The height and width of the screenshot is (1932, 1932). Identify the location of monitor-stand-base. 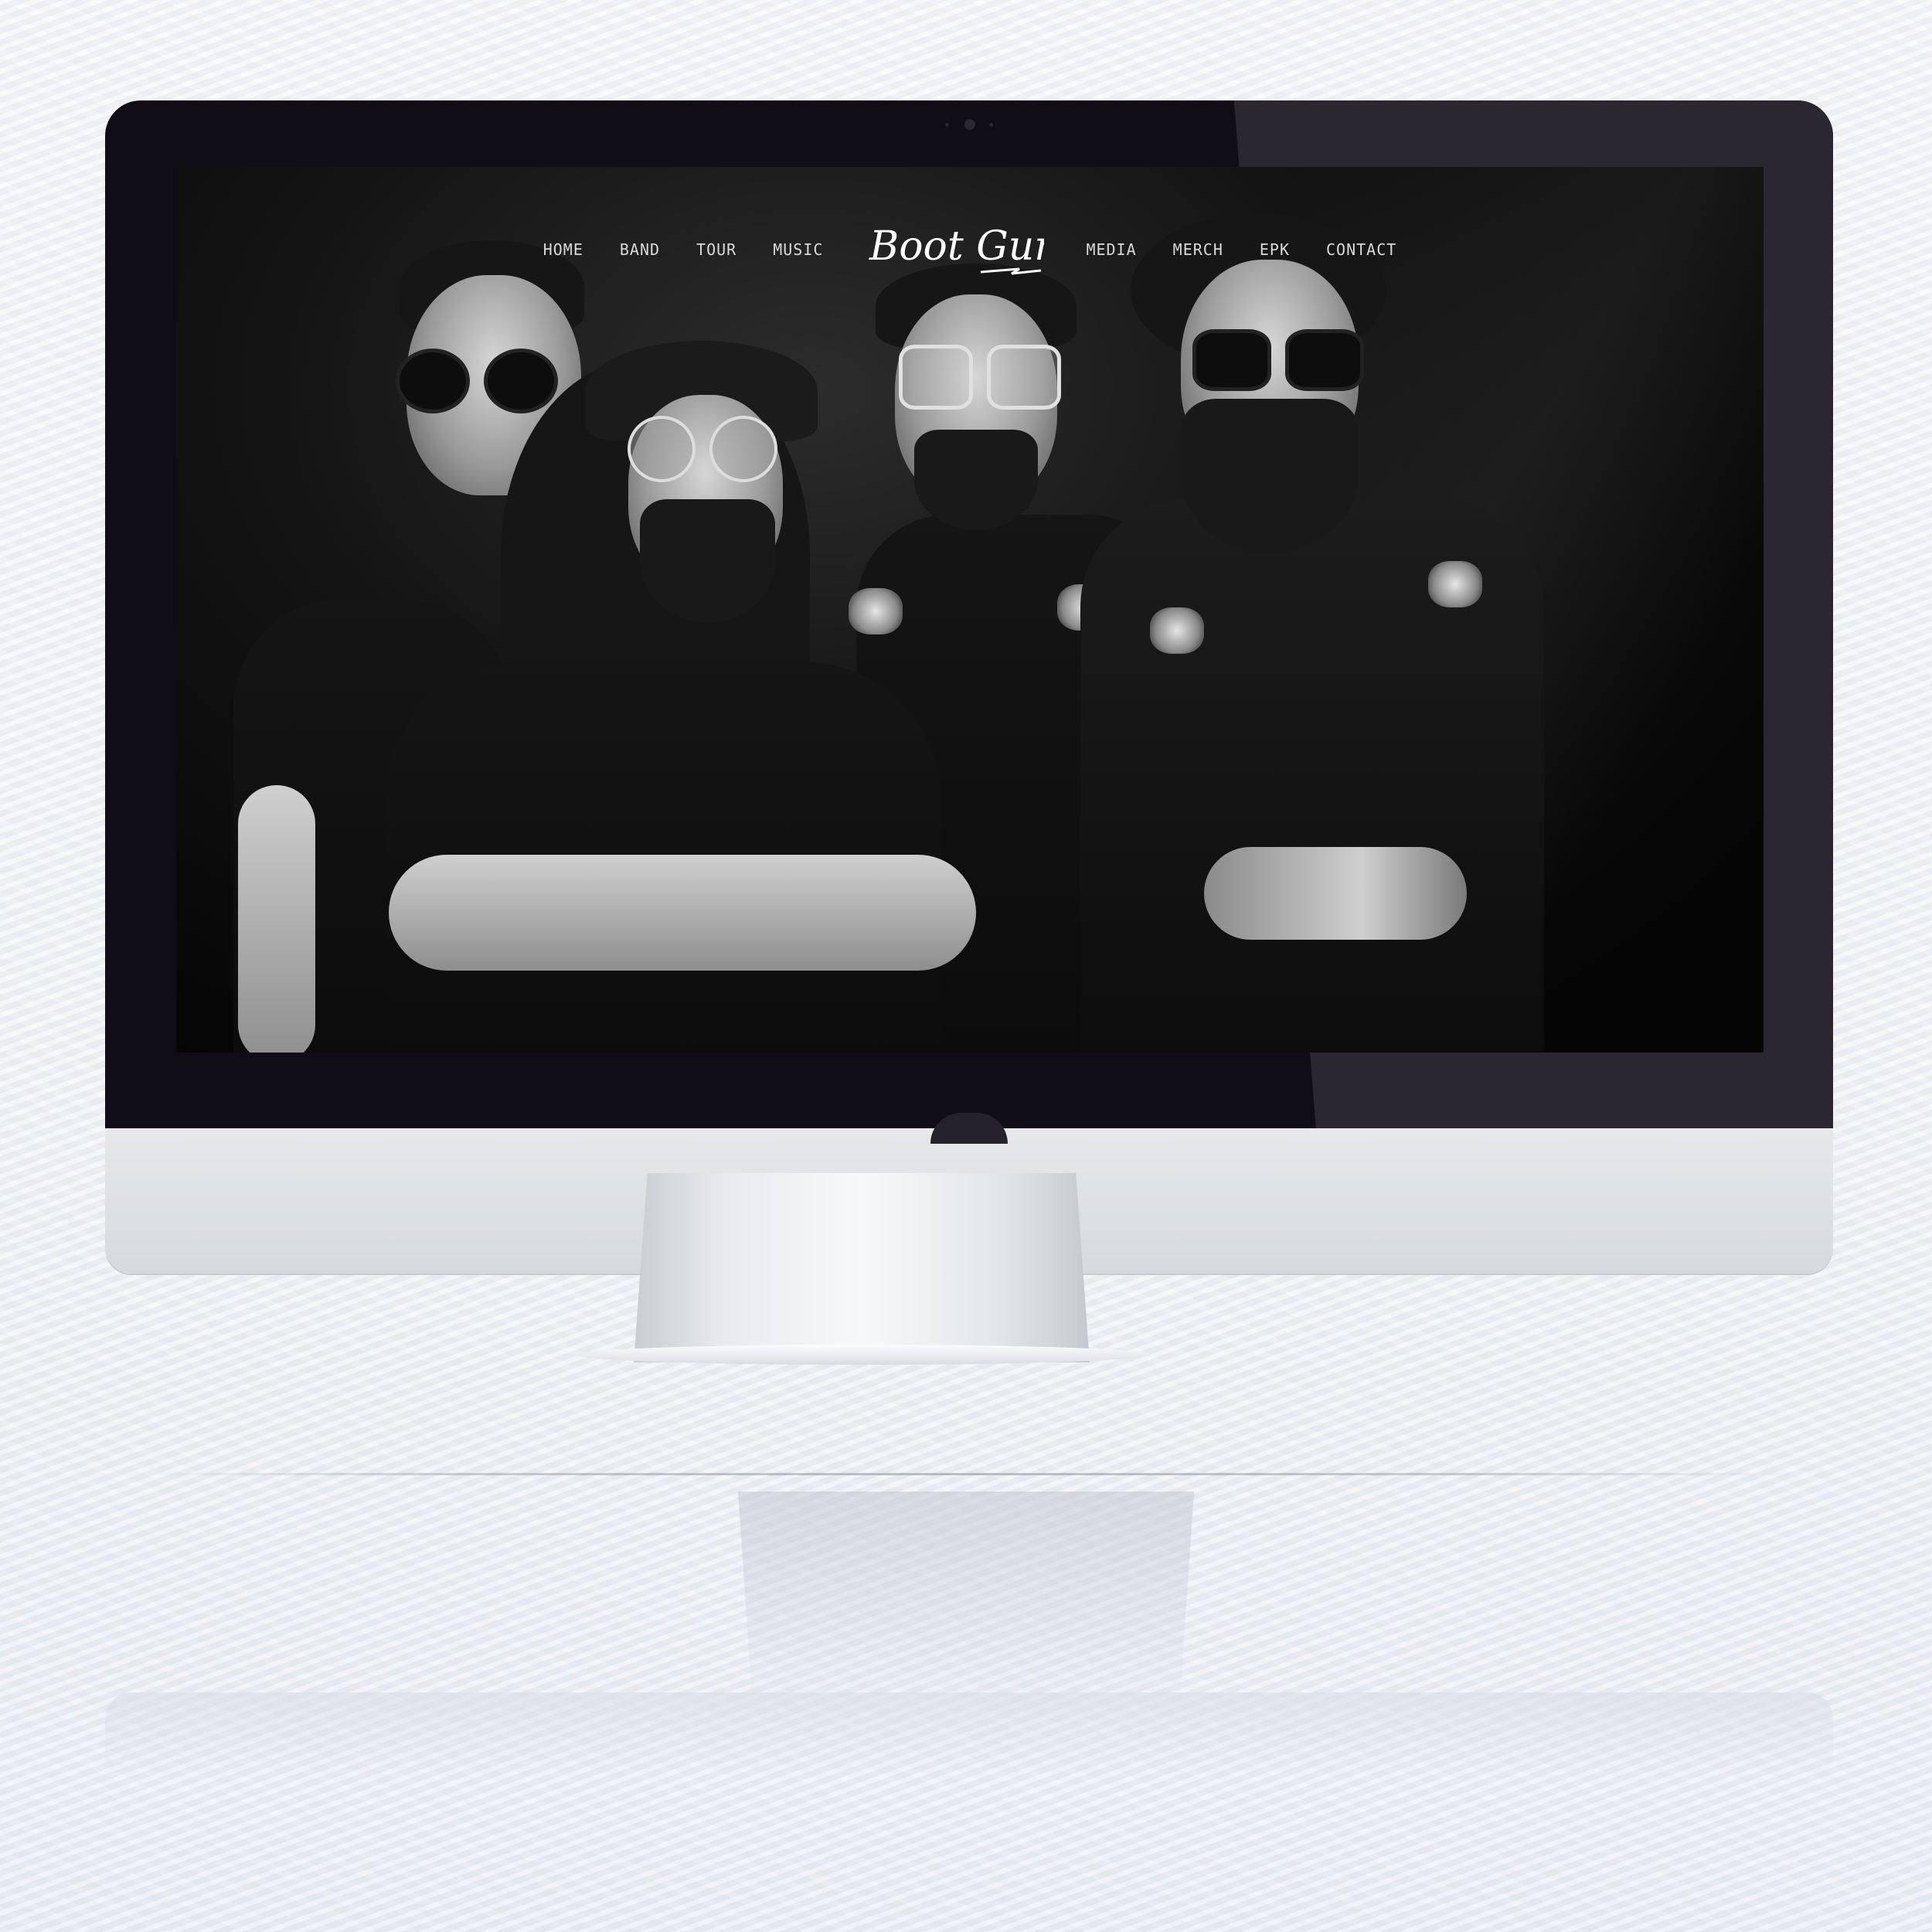
(863, 1355).